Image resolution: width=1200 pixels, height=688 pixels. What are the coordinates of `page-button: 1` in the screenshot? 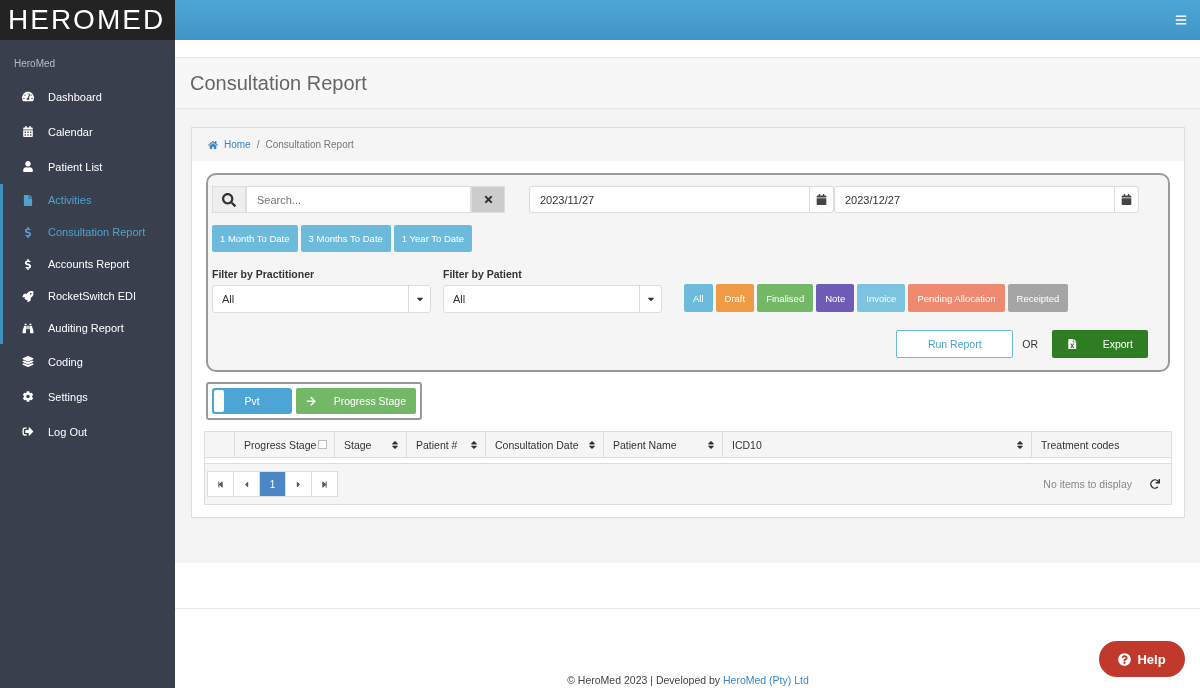 It's located at (272, 484).